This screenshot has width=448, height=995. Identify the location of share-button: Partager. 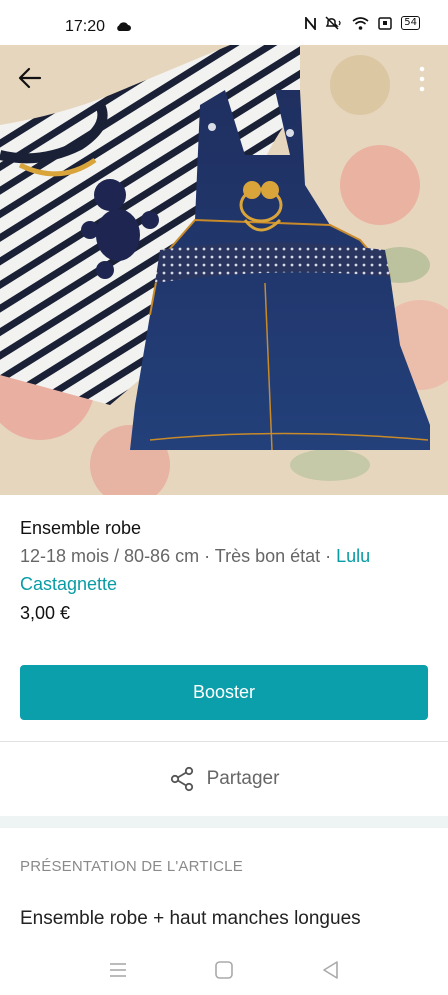
(224, 779).